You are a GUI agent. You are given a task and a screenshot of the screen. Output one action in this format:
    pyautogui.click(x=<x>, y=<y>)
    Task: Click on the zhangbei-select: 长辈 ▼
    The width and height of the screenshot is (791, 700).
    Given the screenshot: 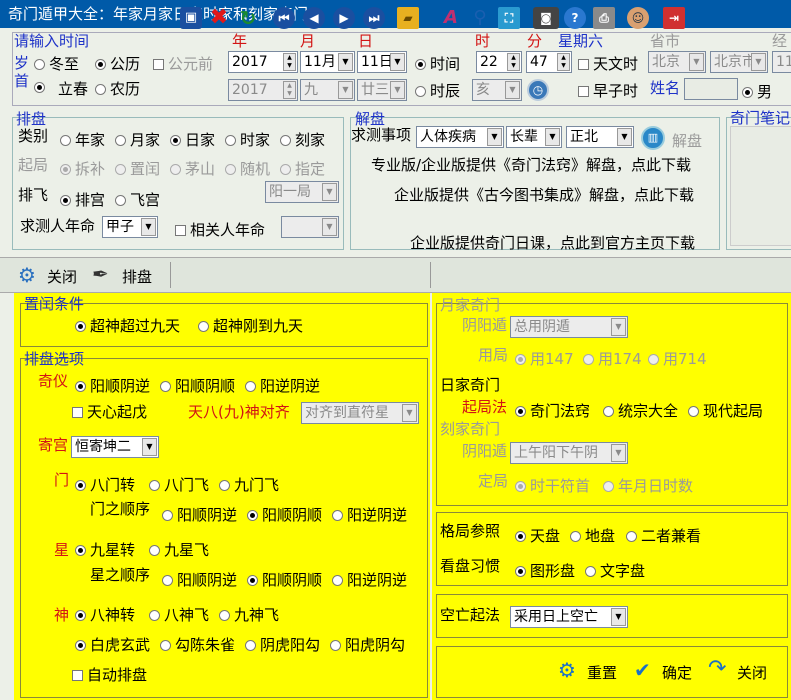 What is the action you would take?
    pyautogui.click(x=534, y=137)
    